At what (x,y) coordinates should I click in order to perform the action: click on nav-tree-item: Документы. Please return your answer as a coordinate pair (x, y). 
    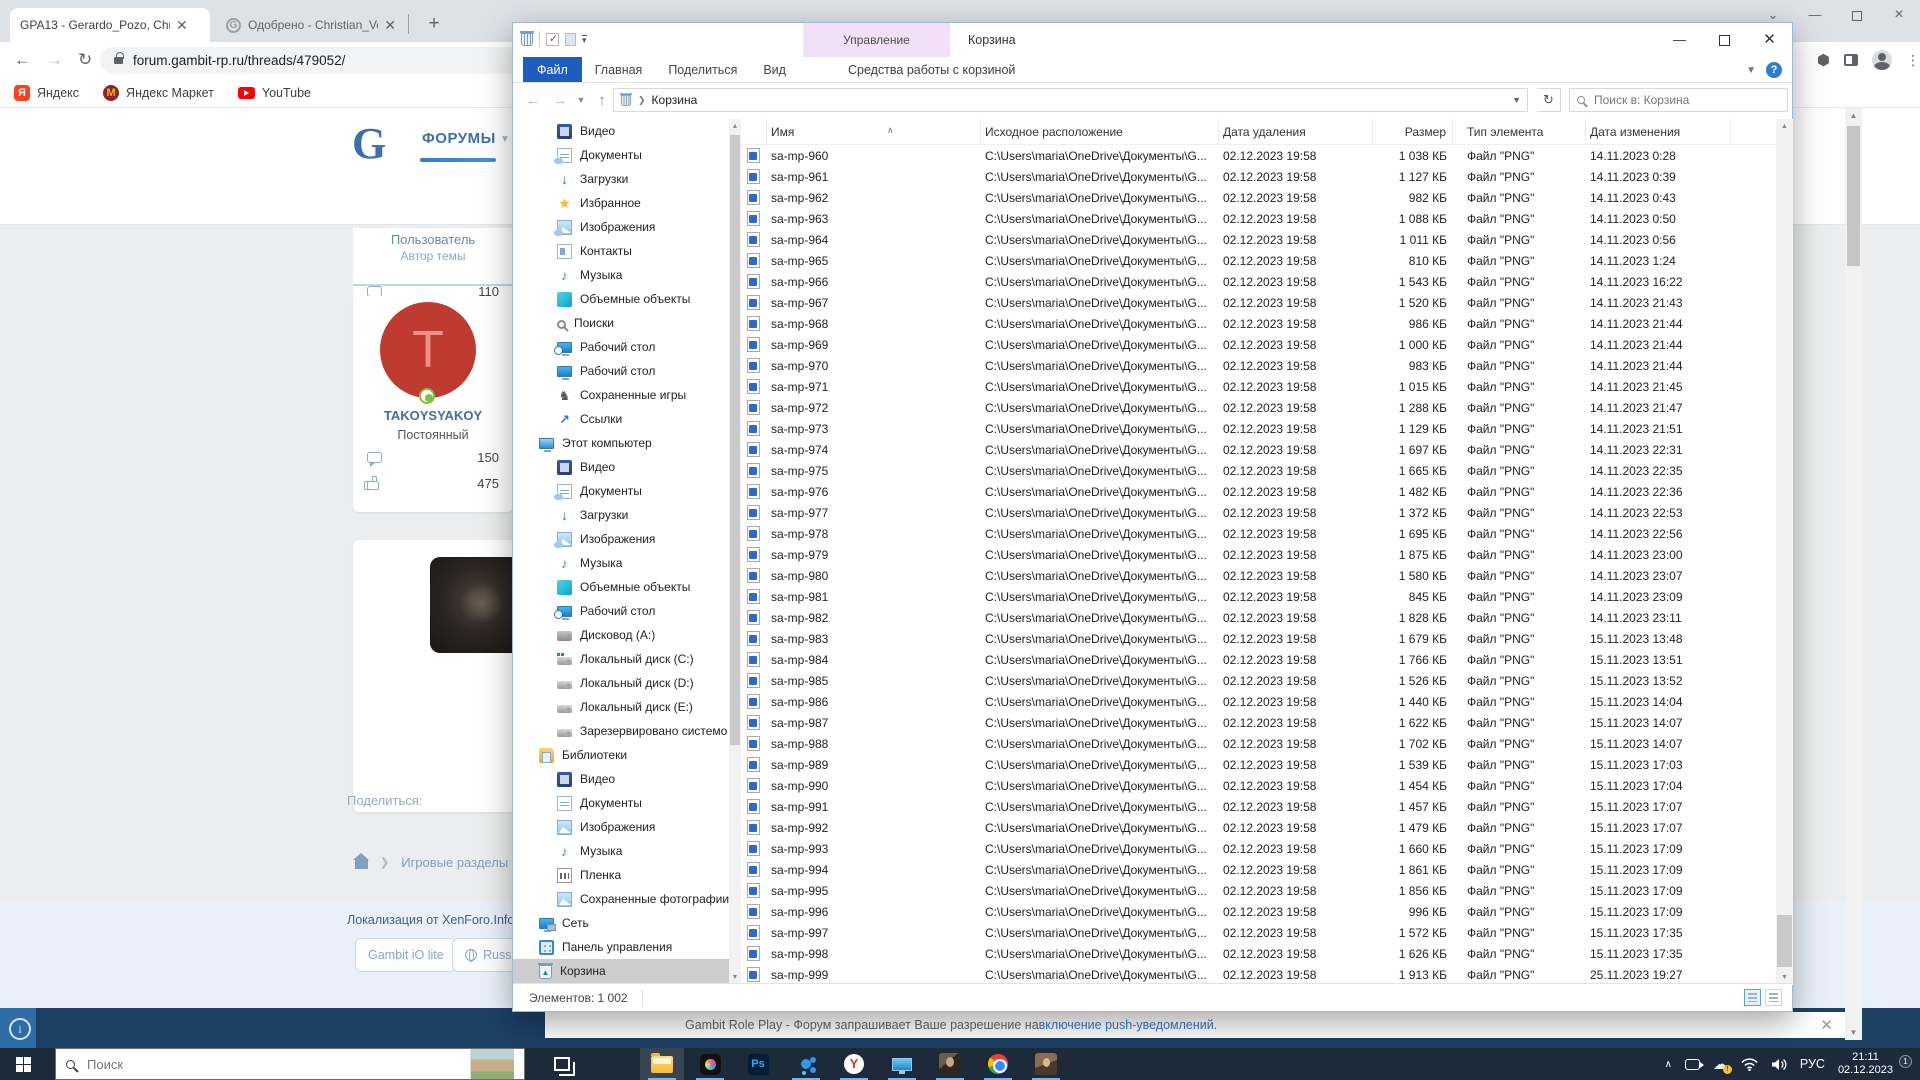
    Looking at the image, I should click on (621, 155).